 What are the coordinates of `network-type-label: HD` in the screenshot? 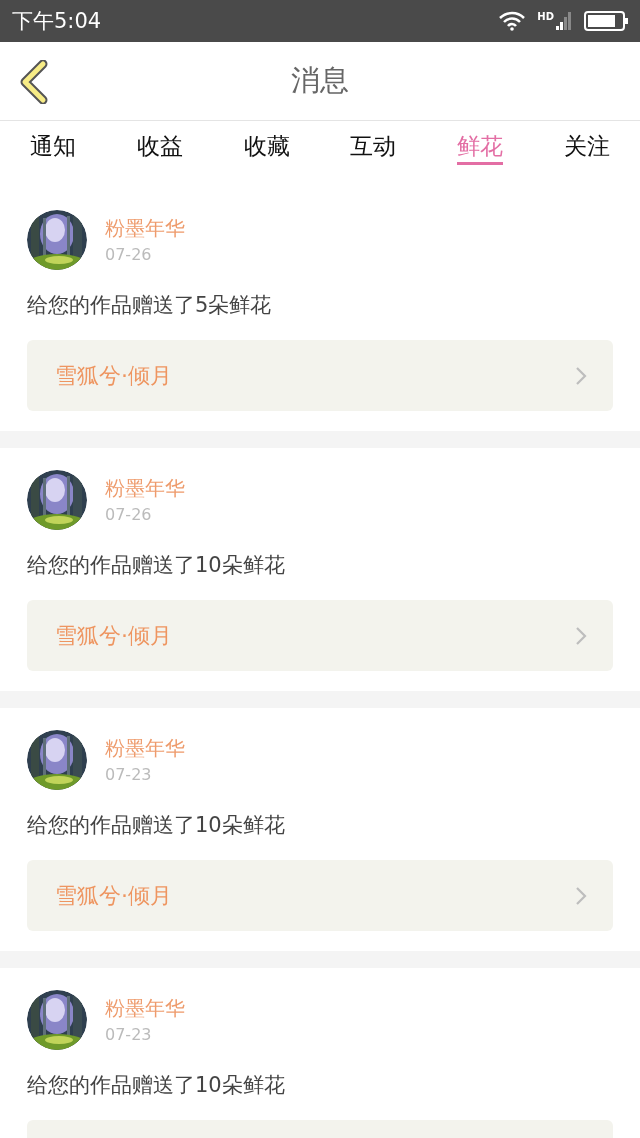 It's located at (545, 16).